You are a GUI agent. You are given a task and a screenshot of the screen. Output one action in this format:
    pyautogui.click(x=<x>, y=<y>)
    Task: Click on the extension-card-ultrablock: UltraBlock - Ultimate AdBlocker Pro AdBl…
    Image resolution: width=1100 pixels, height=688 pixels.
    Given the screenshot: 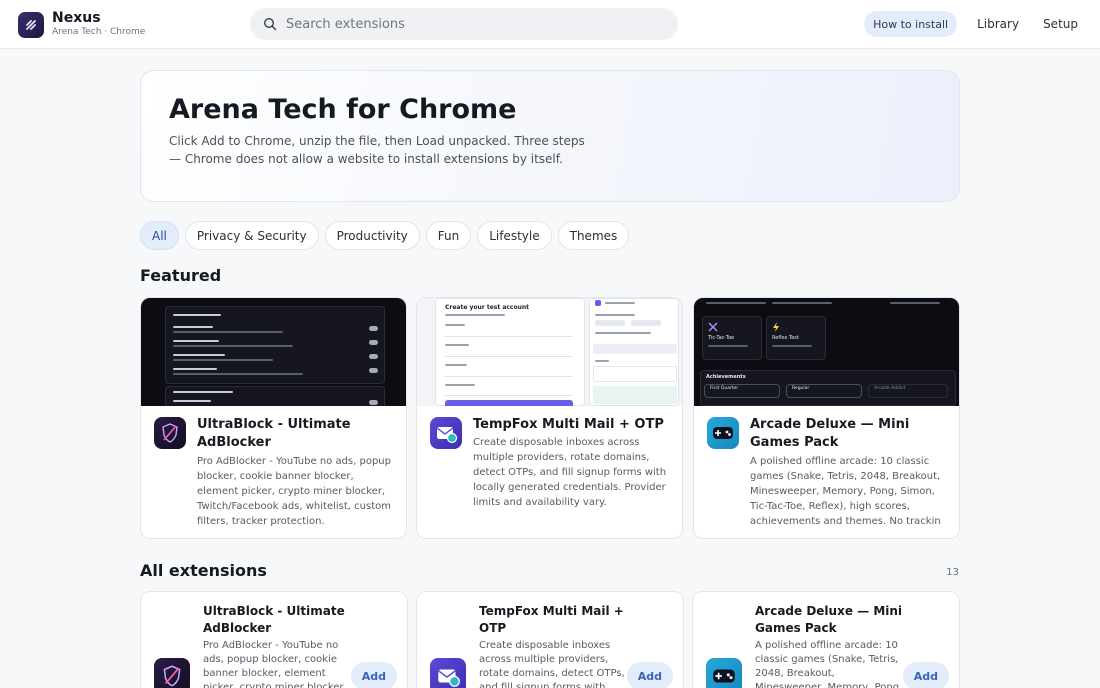 What is the action you would take?
    pyautogui.click(x=274, y=639)
    